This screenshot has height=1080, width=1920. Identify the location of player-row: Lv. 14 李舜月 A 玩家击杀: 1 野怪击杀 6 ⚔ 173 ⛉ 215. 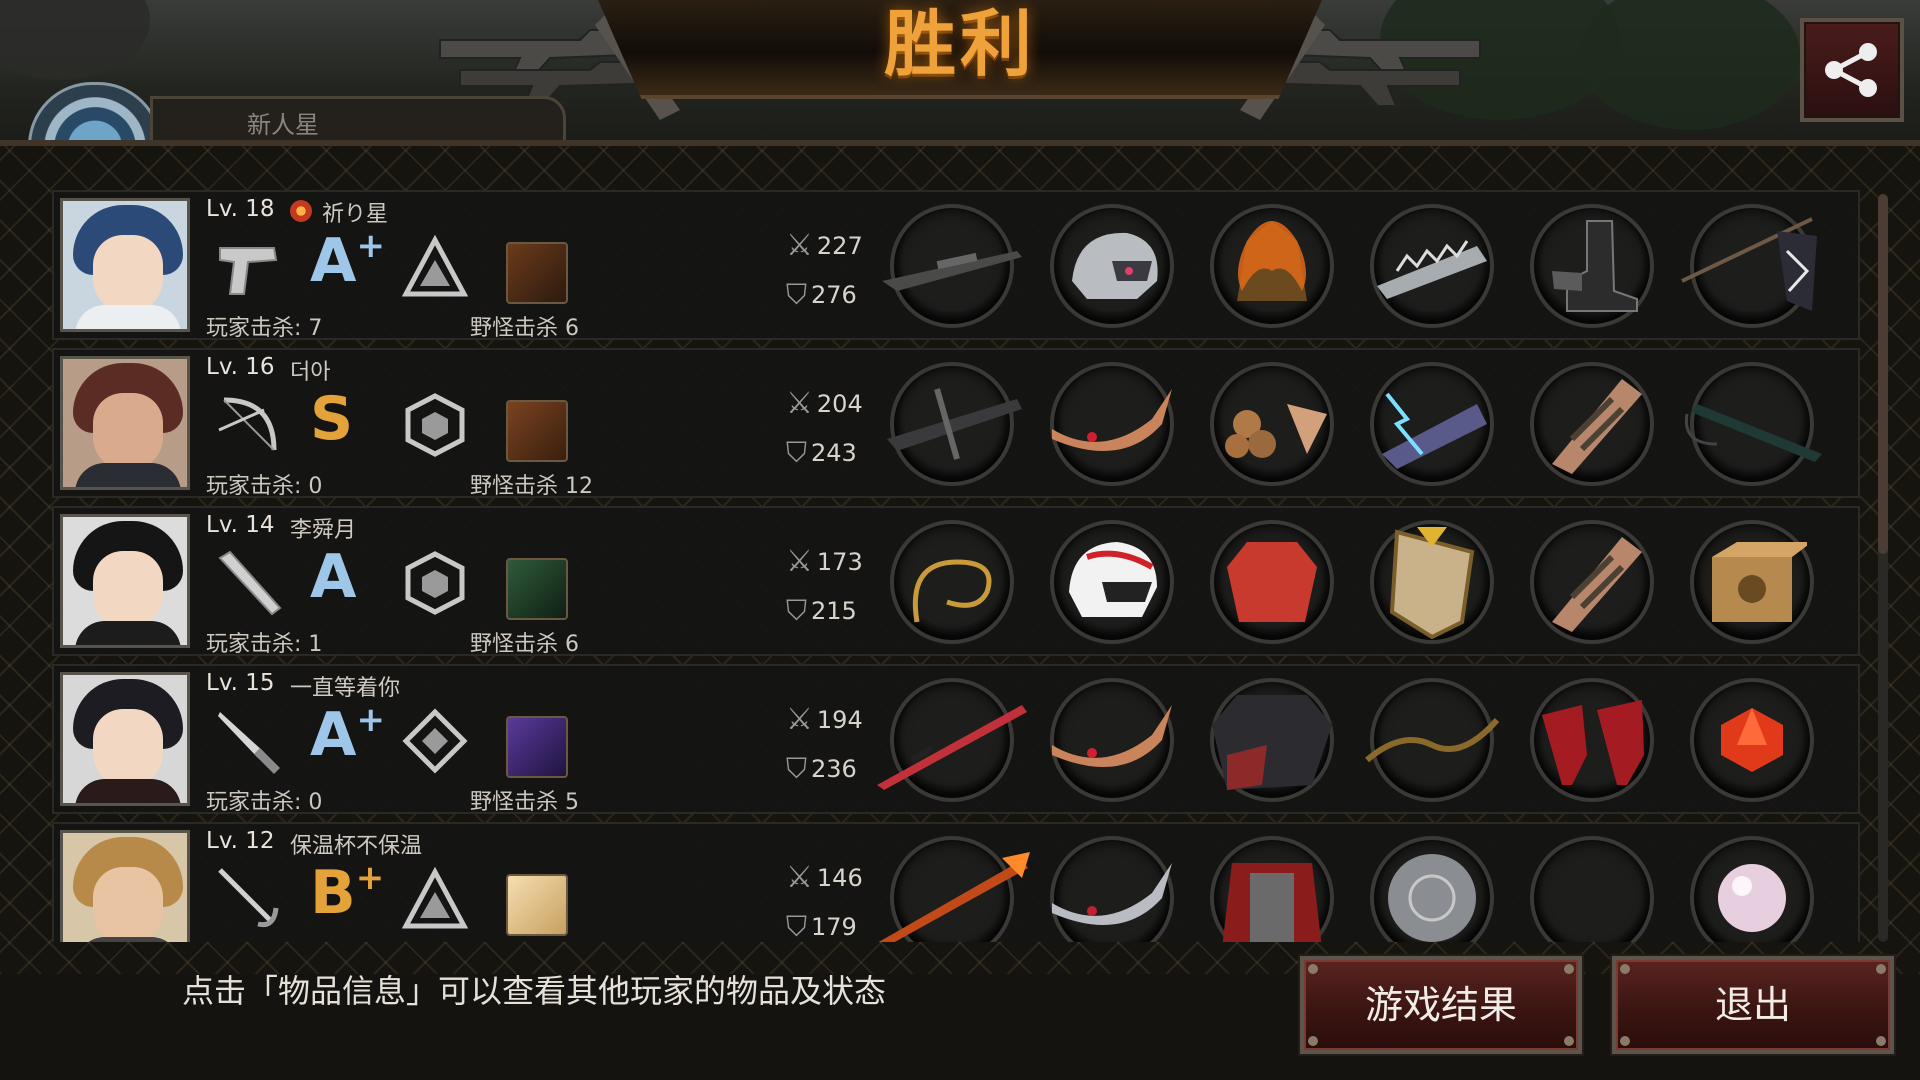
(956, 581).